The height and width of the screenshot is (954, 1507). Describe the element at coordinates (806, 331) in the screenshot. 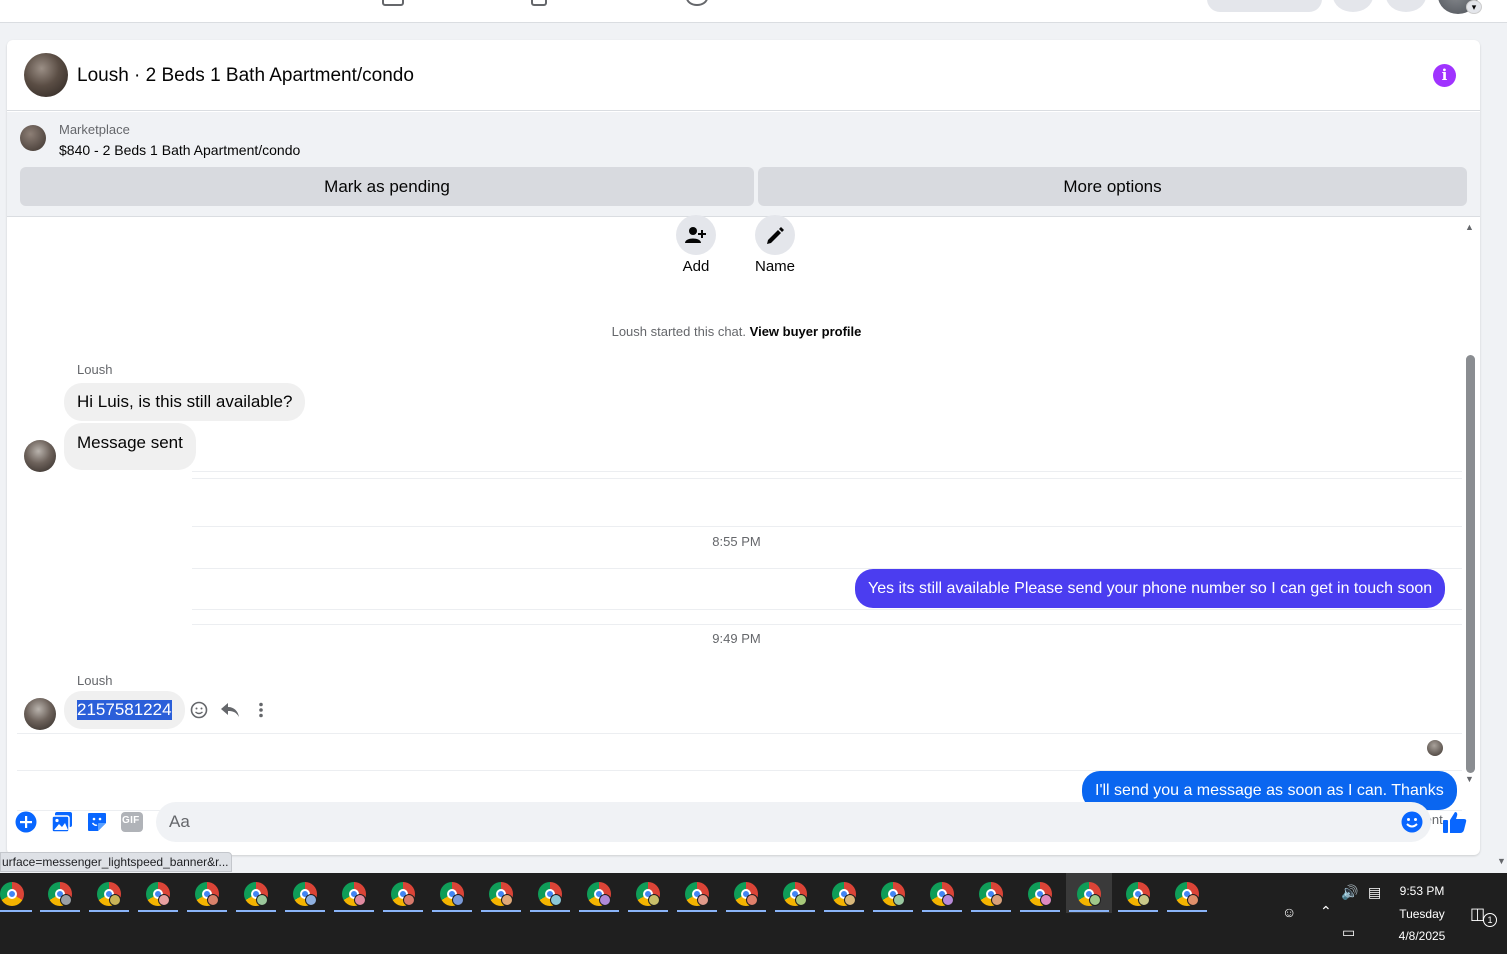

I see `view-buyer-profile-link: View buyer profile` at that location.